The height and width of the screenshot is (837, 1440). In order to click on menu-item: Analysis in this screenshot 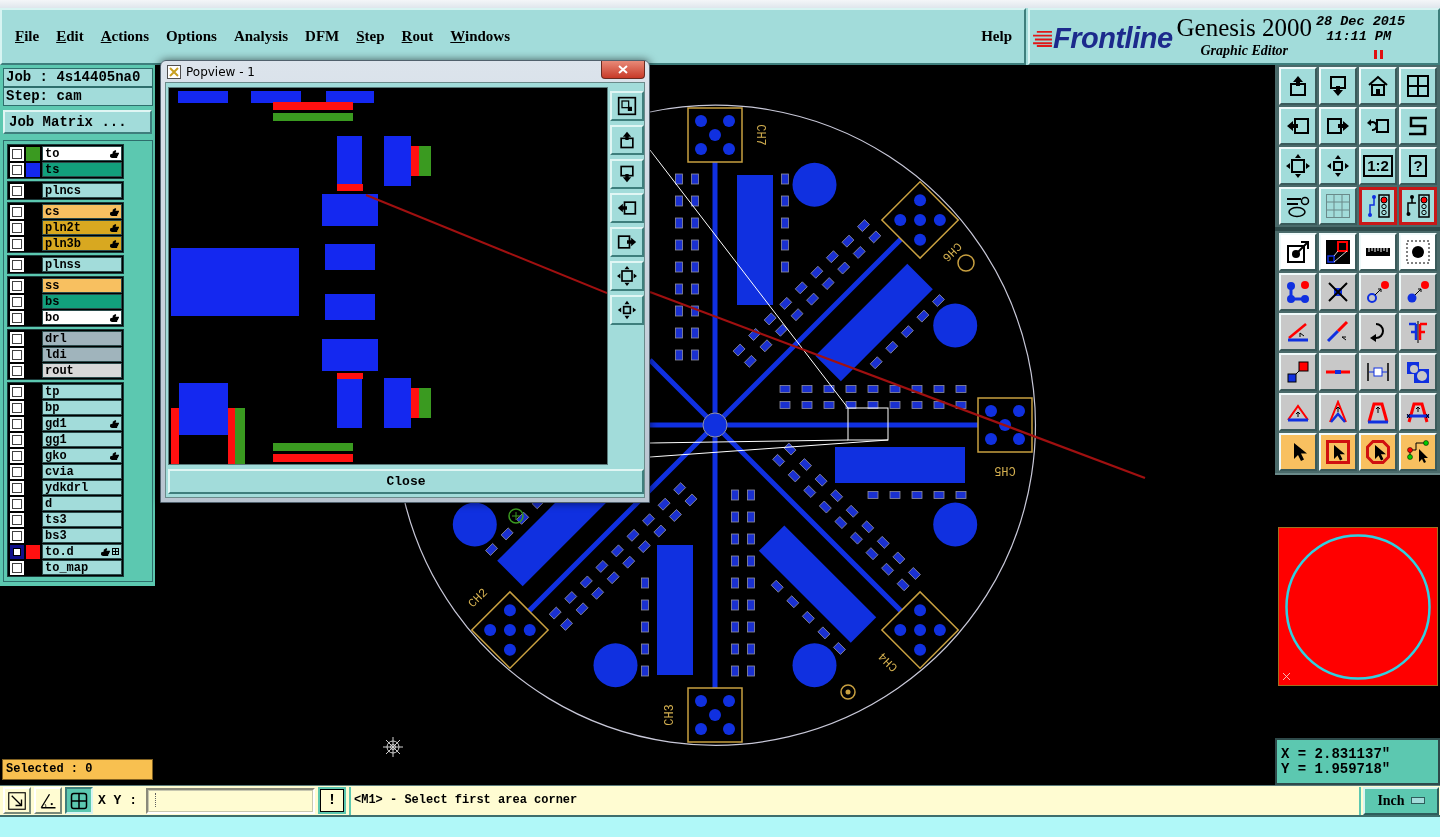, I will do `click(261, 36)`.